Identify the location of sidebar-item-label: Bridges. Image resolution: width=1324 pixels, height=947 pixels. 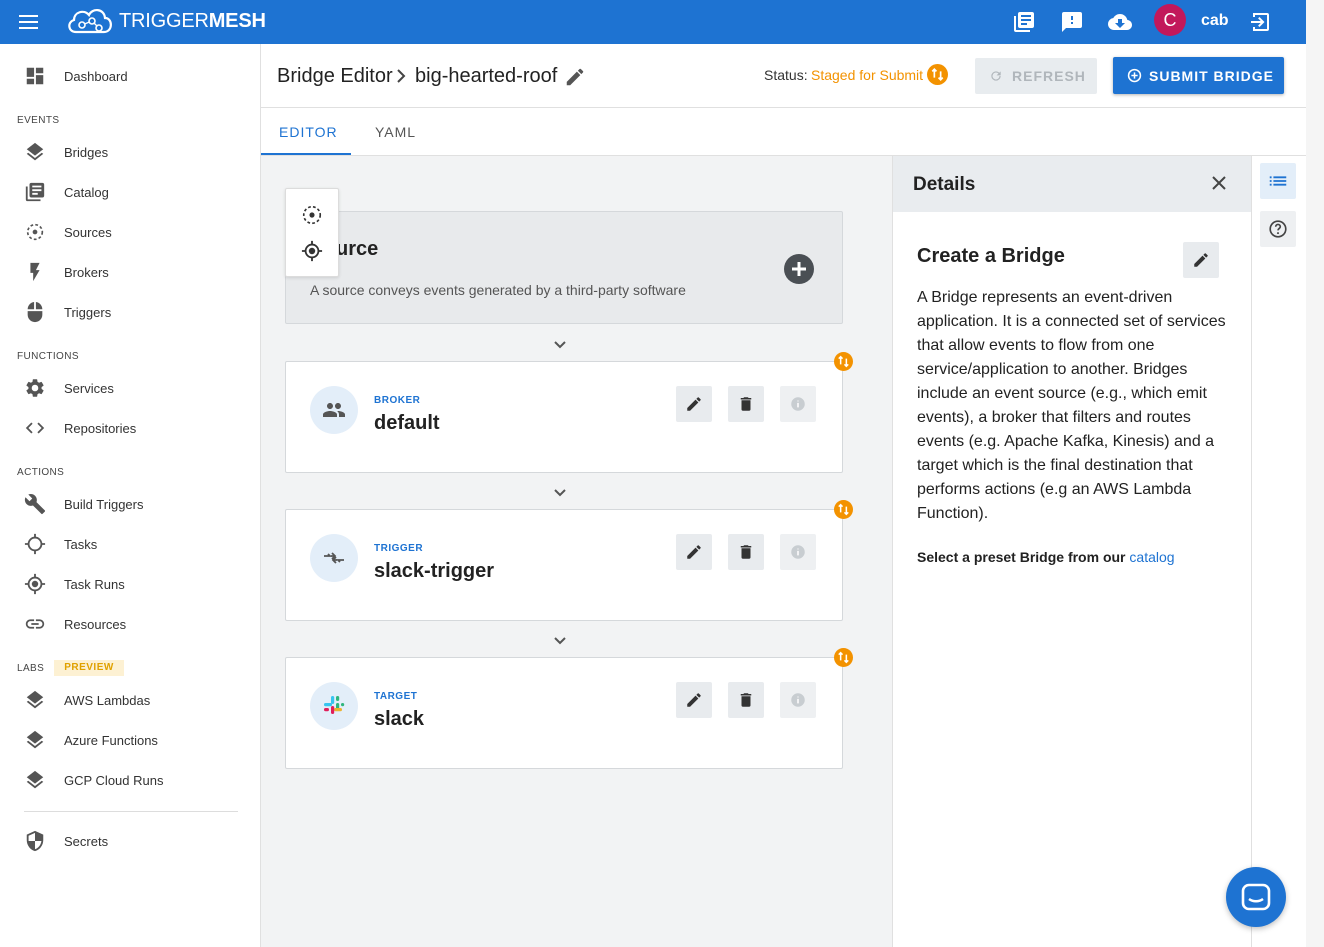
(86, 152).